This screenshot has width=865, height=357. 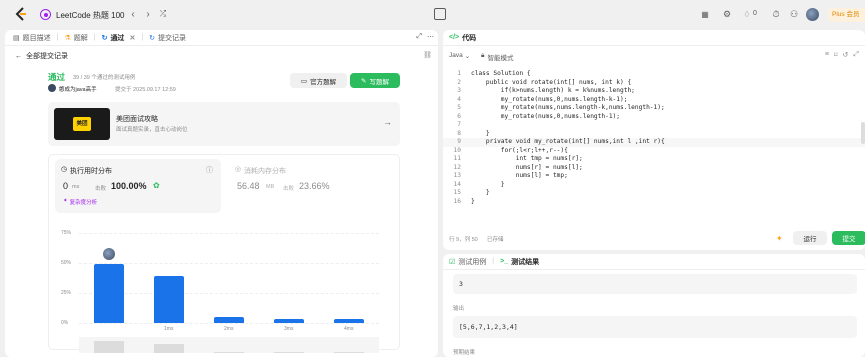 I want to click on panel-resize-handle, so click(x=440, y=193).